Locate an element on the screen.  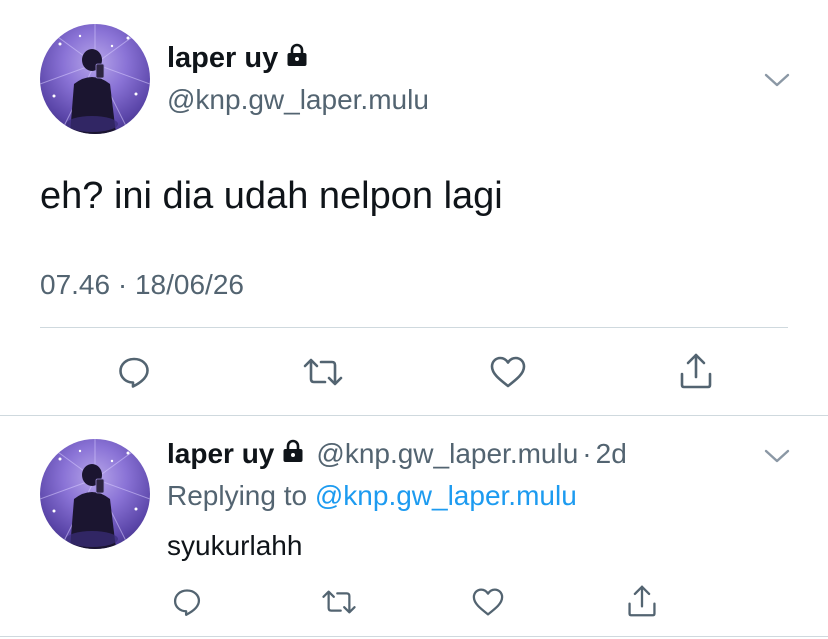
reply-text: syukurlahh is located at coordinates (235, 545).